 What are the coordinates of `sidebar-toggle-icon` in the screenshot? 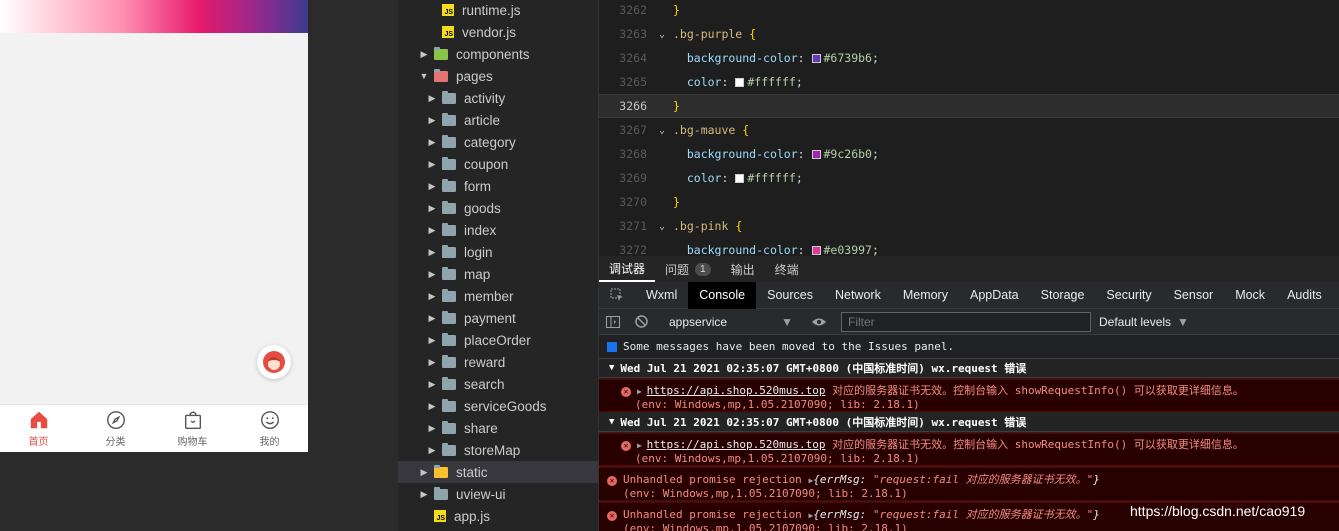 It's located at (613, 322).